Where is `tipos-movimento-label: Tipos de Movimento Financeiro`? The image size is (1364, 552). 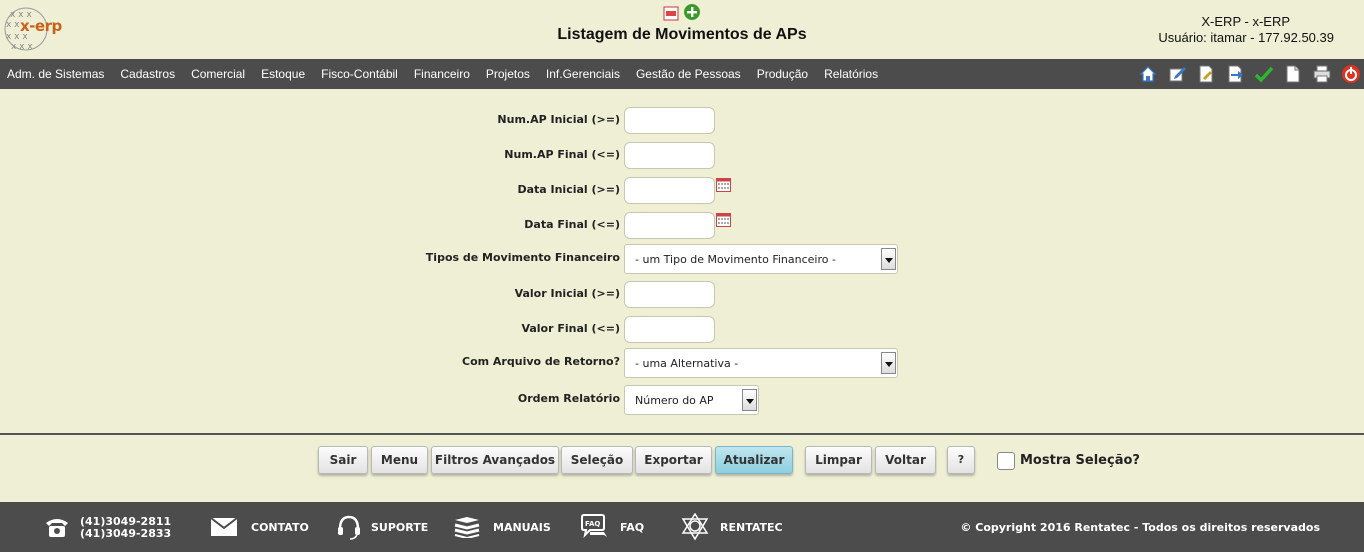
tipos-movimento-label: Tipos de Movimento Financeiro is located at coordinates (522, 257).